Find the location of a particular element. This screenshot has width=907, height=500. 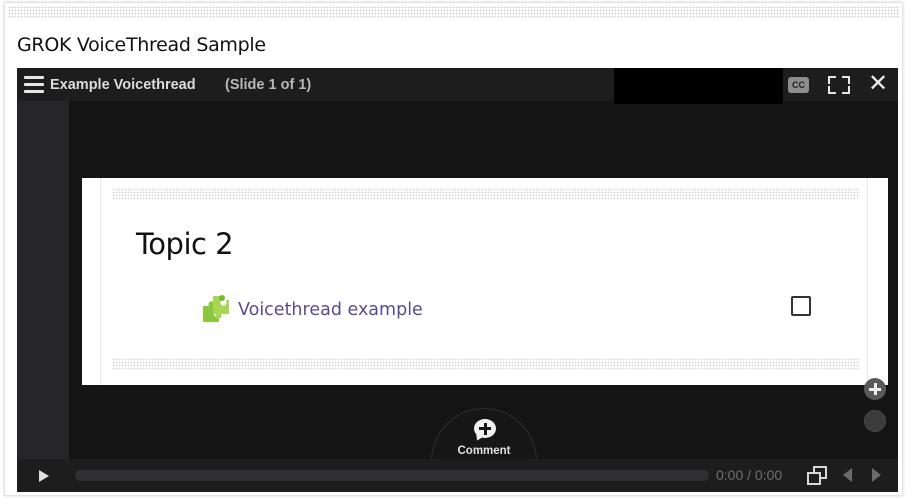

slide-dotted-divider-bottom is located at coordinates (486, 364).